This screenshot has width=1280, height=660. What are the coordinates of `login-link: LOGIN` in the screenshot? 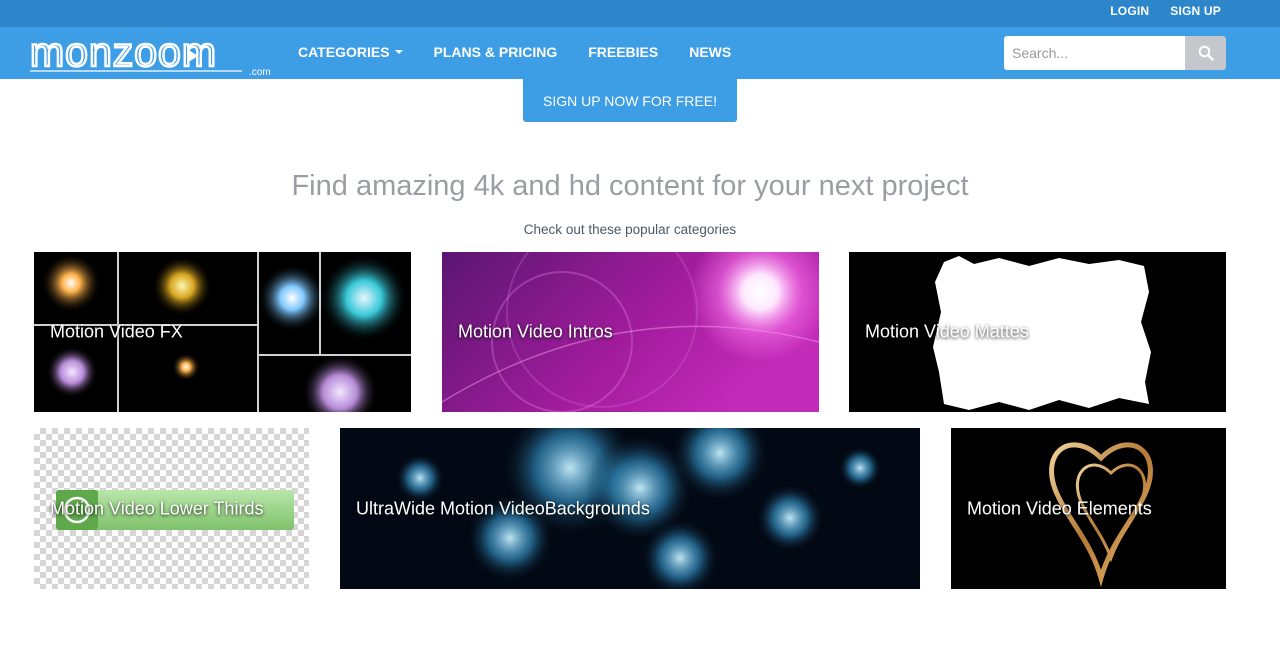 It's located at (1129, 11).